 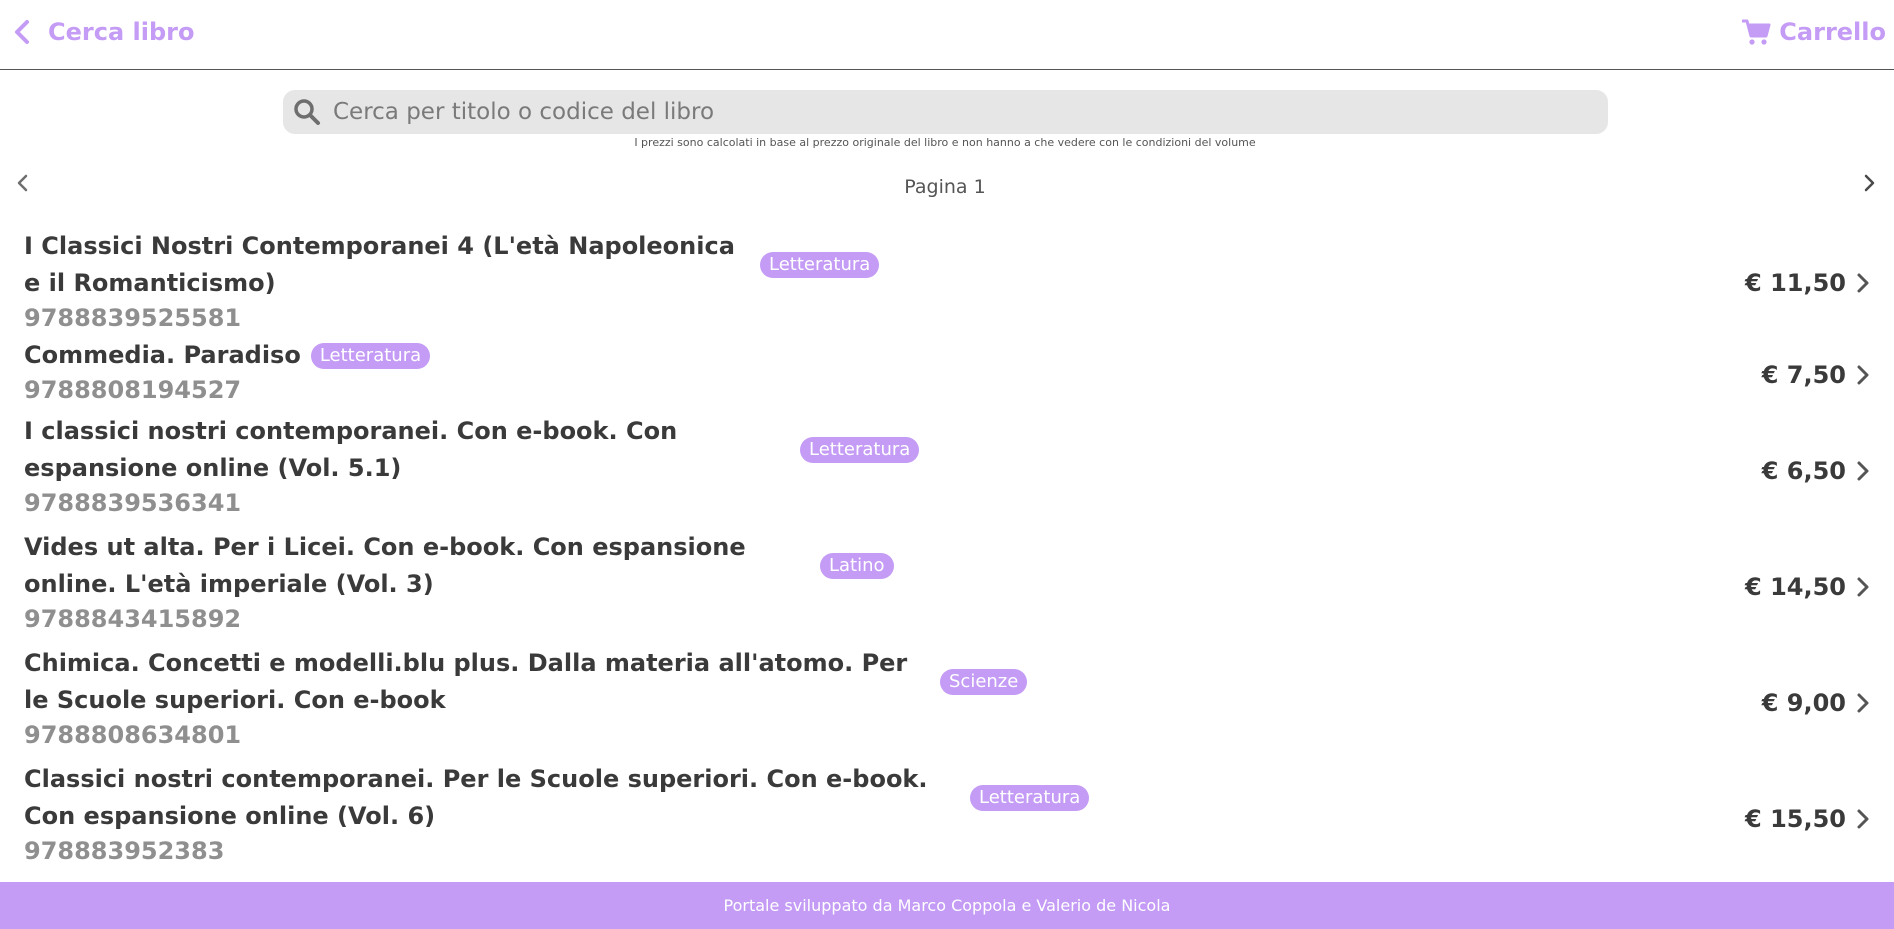 What do you see at coordinates (133, 735) in the screenshot?
I see `book-isbn: 9788808634801` at bounding box center [133, 735].